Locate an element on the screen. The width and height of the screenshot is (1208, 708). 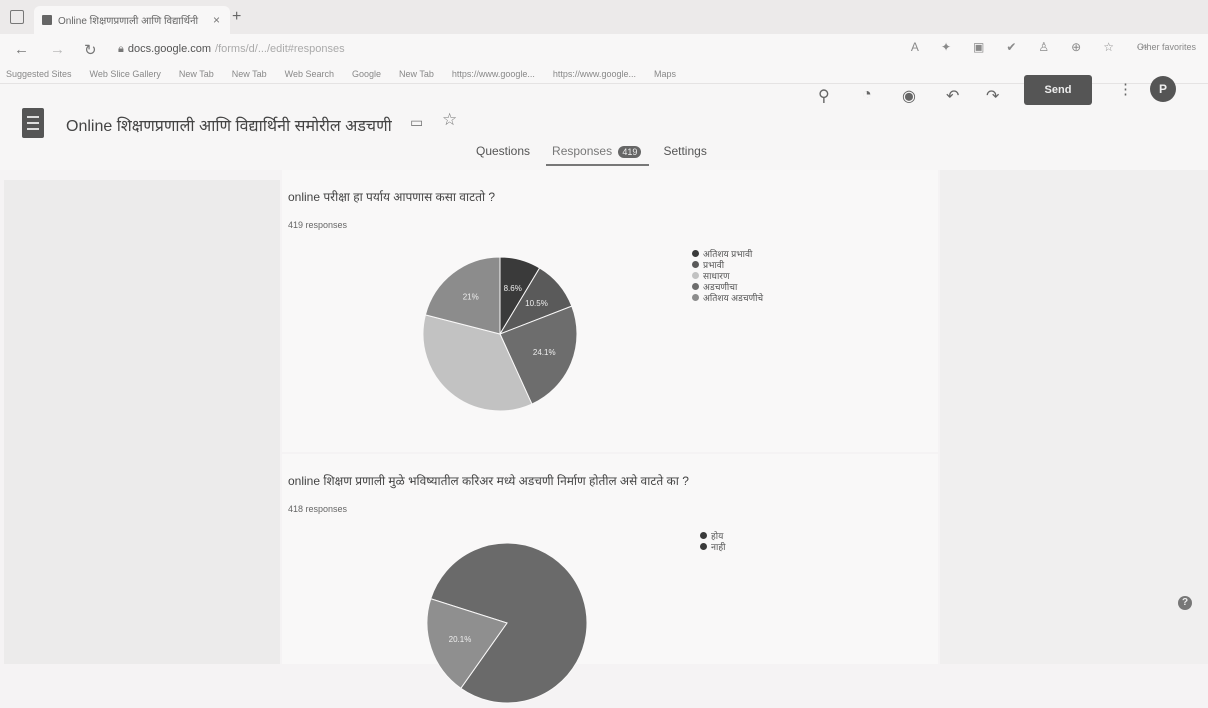
forms-logo-icon is located at coordinates (33, 123).